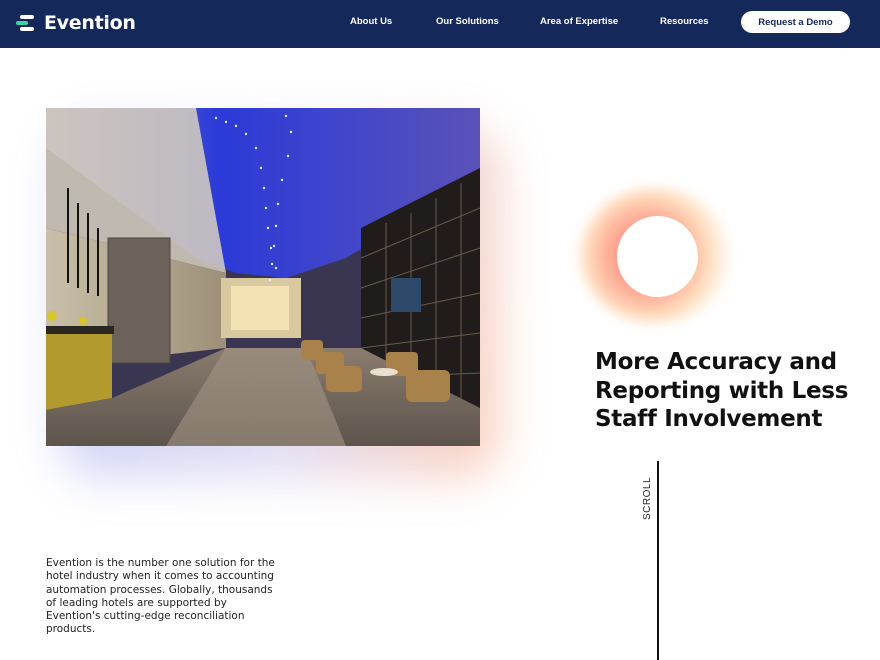  I want to click on nav-area-of-expertise: Area of Expertise, so click(579, 21).